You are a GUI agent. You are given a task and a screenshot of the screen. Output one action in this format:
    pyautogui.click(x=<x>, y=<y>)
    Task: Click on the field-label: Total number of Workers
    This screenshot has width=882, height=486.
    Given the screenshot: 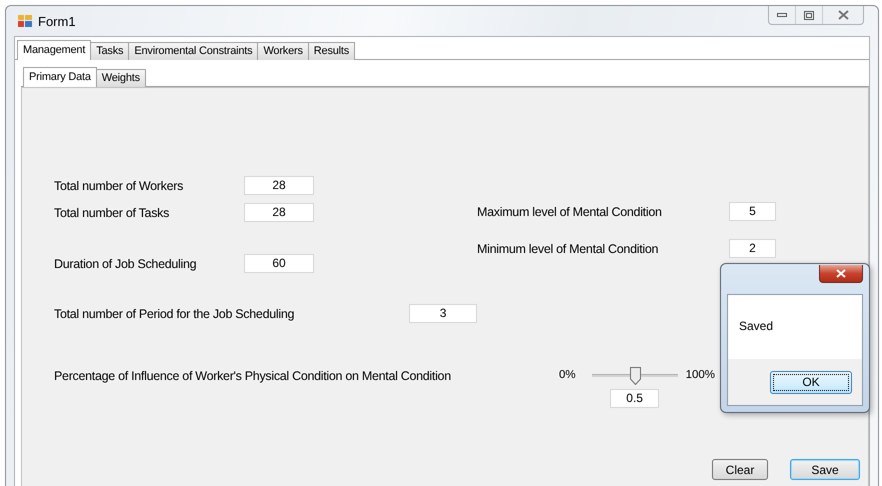 What is the action you would take?
    pyautogui.click(x=119, y=185)
    